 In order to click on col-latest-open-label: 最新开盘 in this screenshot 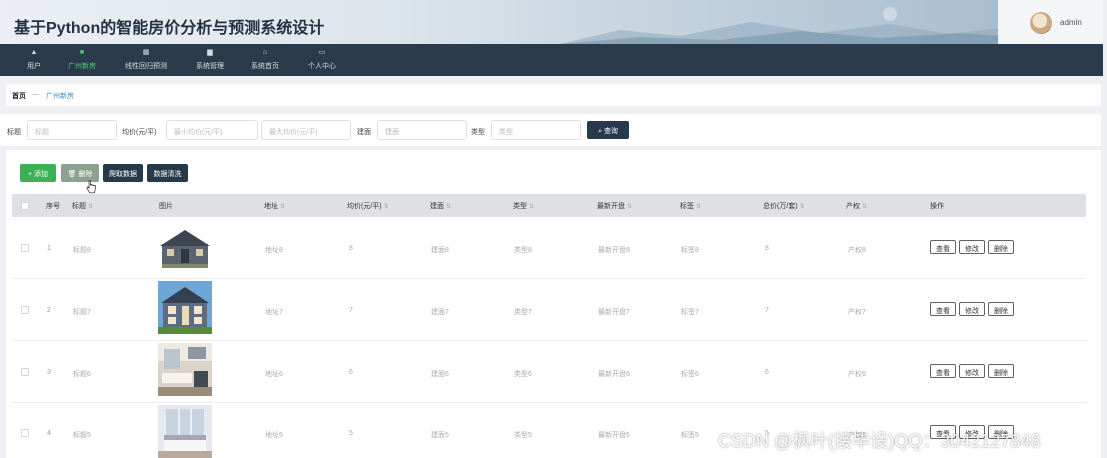, I will do `click(611, 206)`.